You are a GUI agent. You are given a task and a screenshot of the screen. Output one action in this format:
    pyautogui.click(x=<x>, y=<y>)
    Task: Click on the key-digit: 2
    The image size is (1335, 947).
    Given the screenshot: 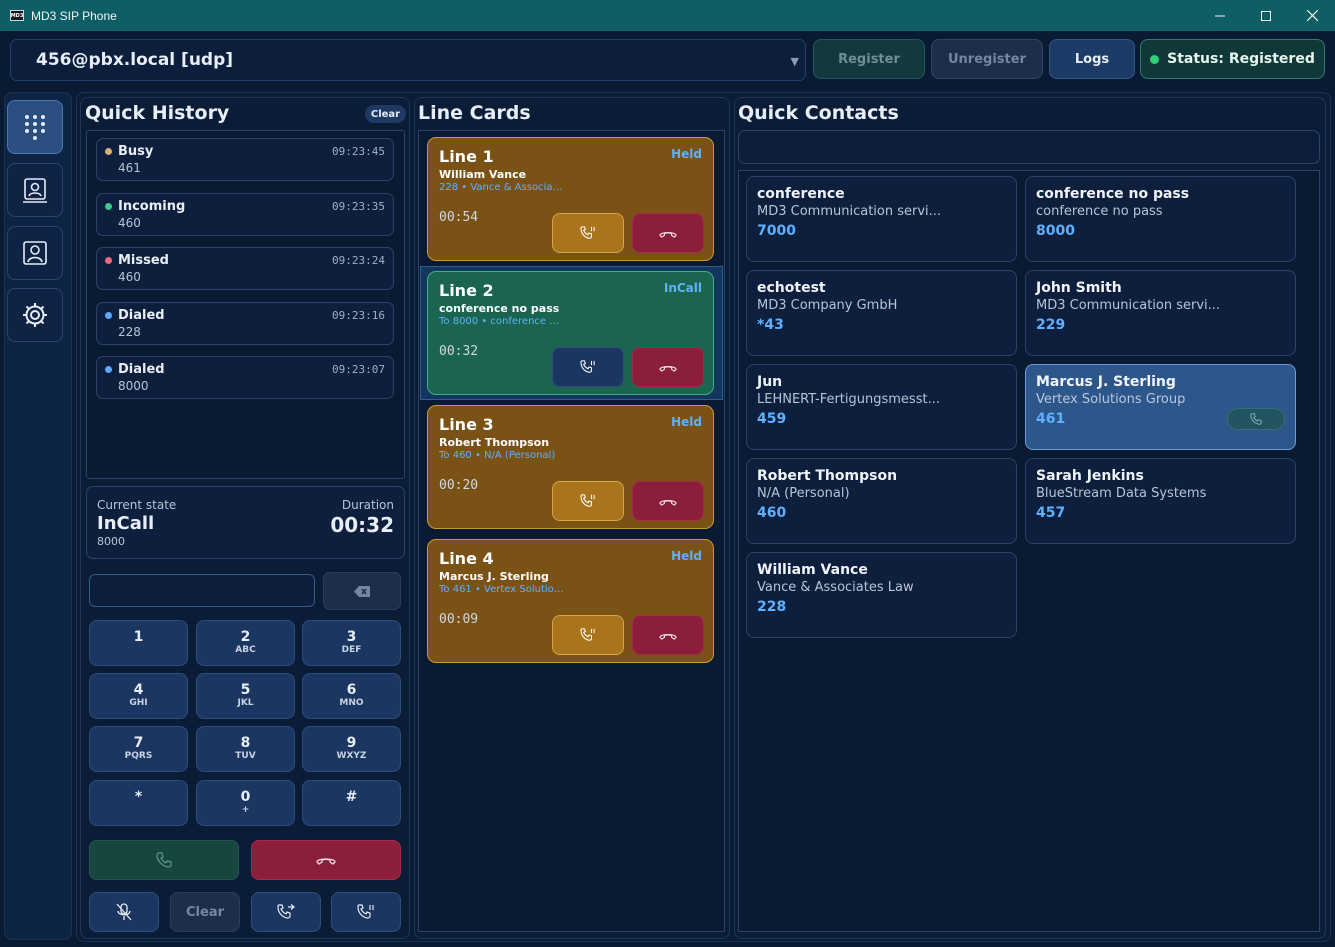 What is the action you would take?
    pyautogui.click(x=245, y=637)
    